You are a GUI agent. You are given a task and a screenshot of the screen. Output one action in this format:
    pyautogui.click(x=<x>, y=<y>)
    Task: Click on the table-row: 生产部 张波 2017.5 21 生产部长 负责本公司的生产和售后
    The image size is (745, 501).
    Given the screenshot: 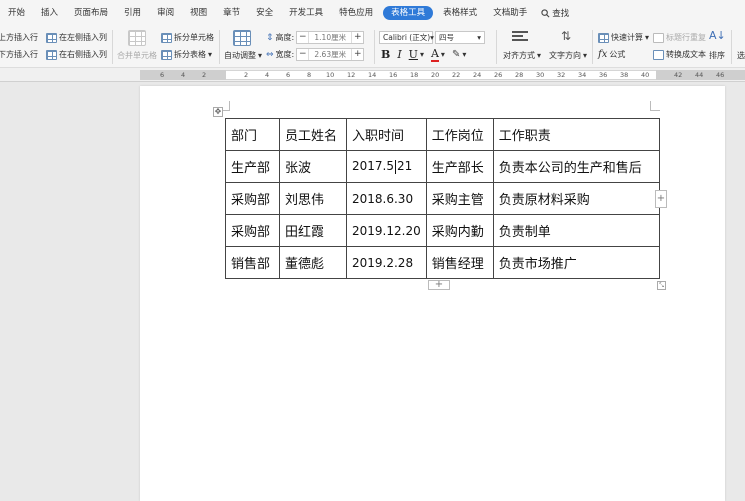 What is the action you would take?
    pyautogui.click(x=442, y=166)
    